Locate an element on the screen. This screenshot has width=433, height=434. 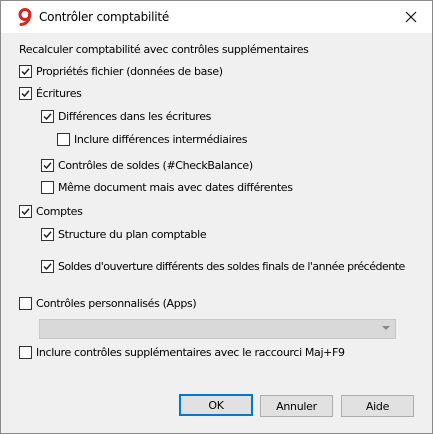
close-button is located at coordinates (411, 17).